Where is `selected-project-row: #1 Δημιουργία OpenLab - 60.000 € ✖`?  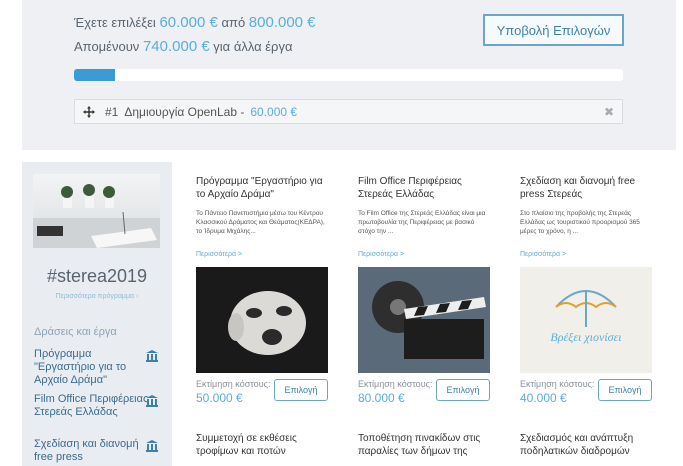
selected-project-row: #1 Δημιουργία OpenLab - 60.000 € ✖ is located at coordinates (348, 111).